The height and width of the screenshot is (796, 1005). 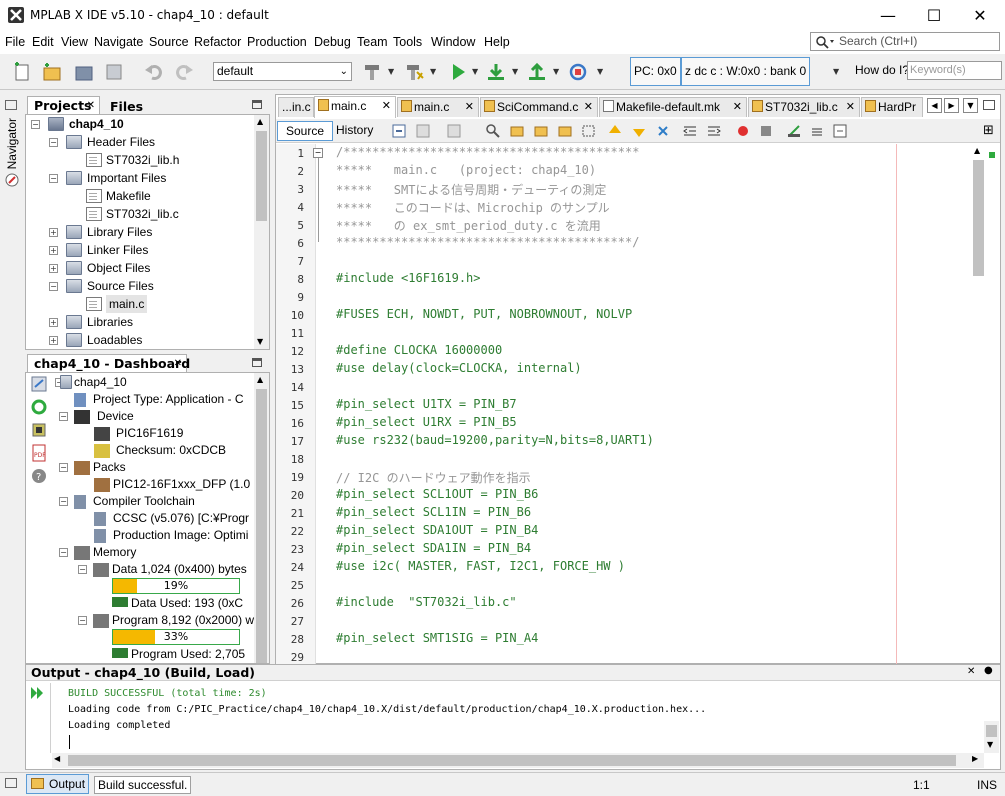 I want to click on menu-debug: Debug, so click(x=332, y=42).